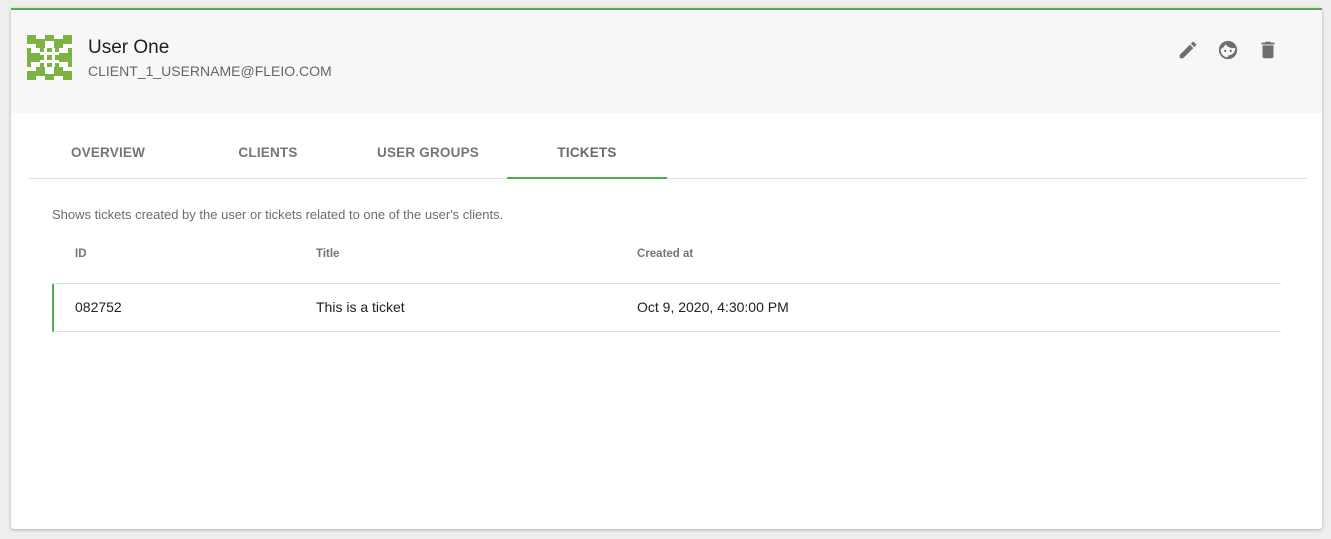 The height and width of the screenshot is (539, 1331). Describe the element at coordinates (713, 307) in the screenshot. I see `ticket-created-at: Oct 9, 2020, 4:30:00 PM` at that location.